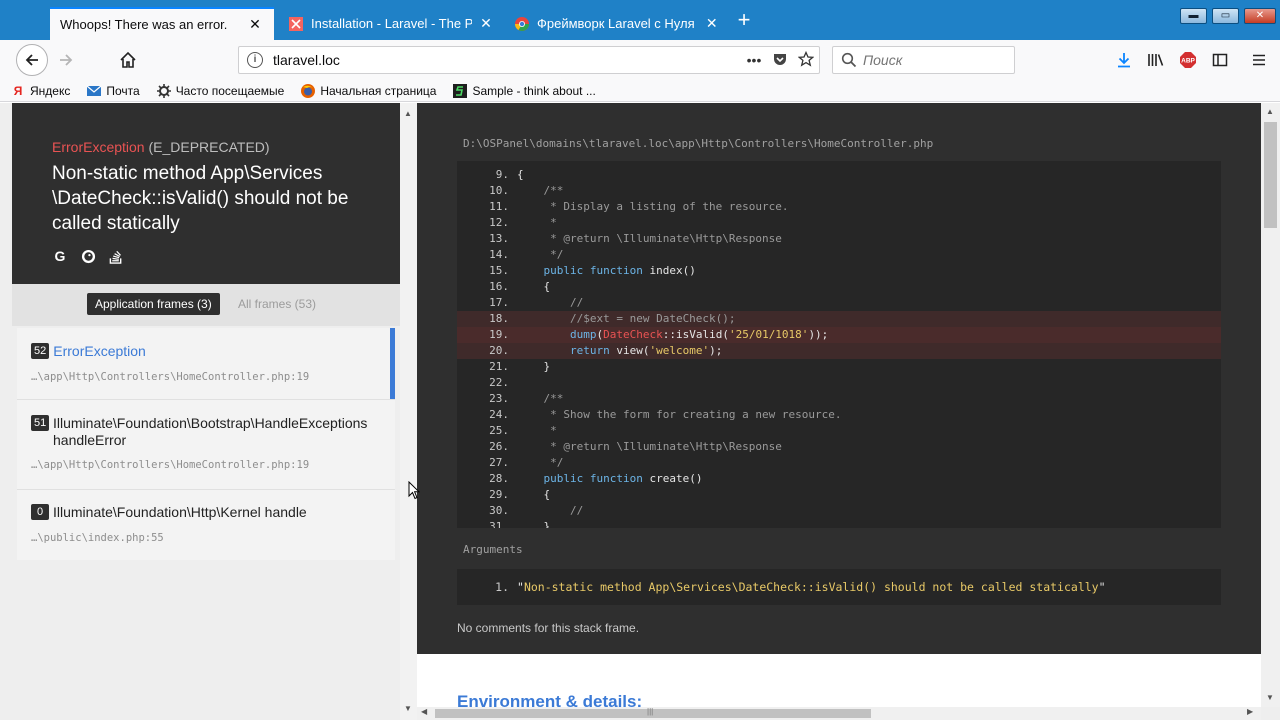  Describe the element at coordinates (460, 90) in the screenshot. I see `sample-icon` at that location.